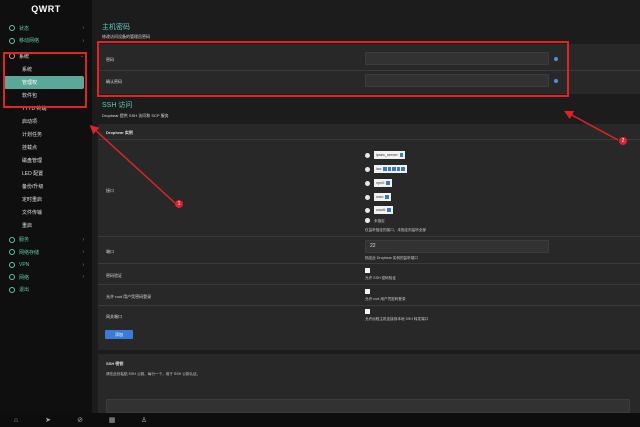 The height and width of the screenshot is (427, 640). I want to click on annotation-box-password, so click(333, 69).